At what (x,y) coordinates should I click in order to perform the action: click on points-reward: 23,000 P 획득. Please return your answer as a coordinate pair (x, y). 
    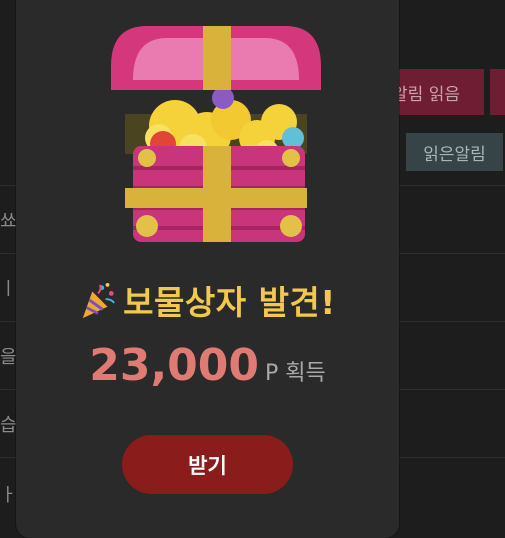
    Looking at the image, I should click on (207, 365).